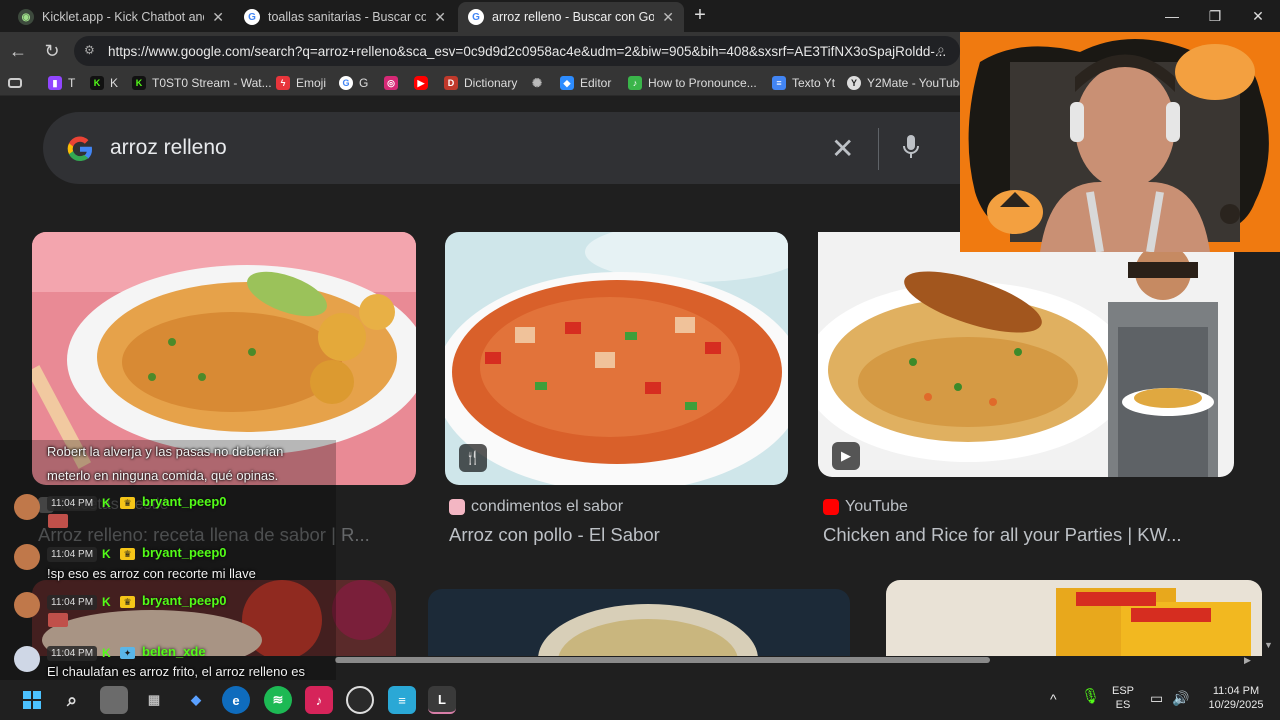 Image resolution: width=1280 pixels, height=720 pixels. What do you see at coordinates (18, 51) in the screenshot?
I see `back-arrow-icon: ←` at bounding box center [18, 51].